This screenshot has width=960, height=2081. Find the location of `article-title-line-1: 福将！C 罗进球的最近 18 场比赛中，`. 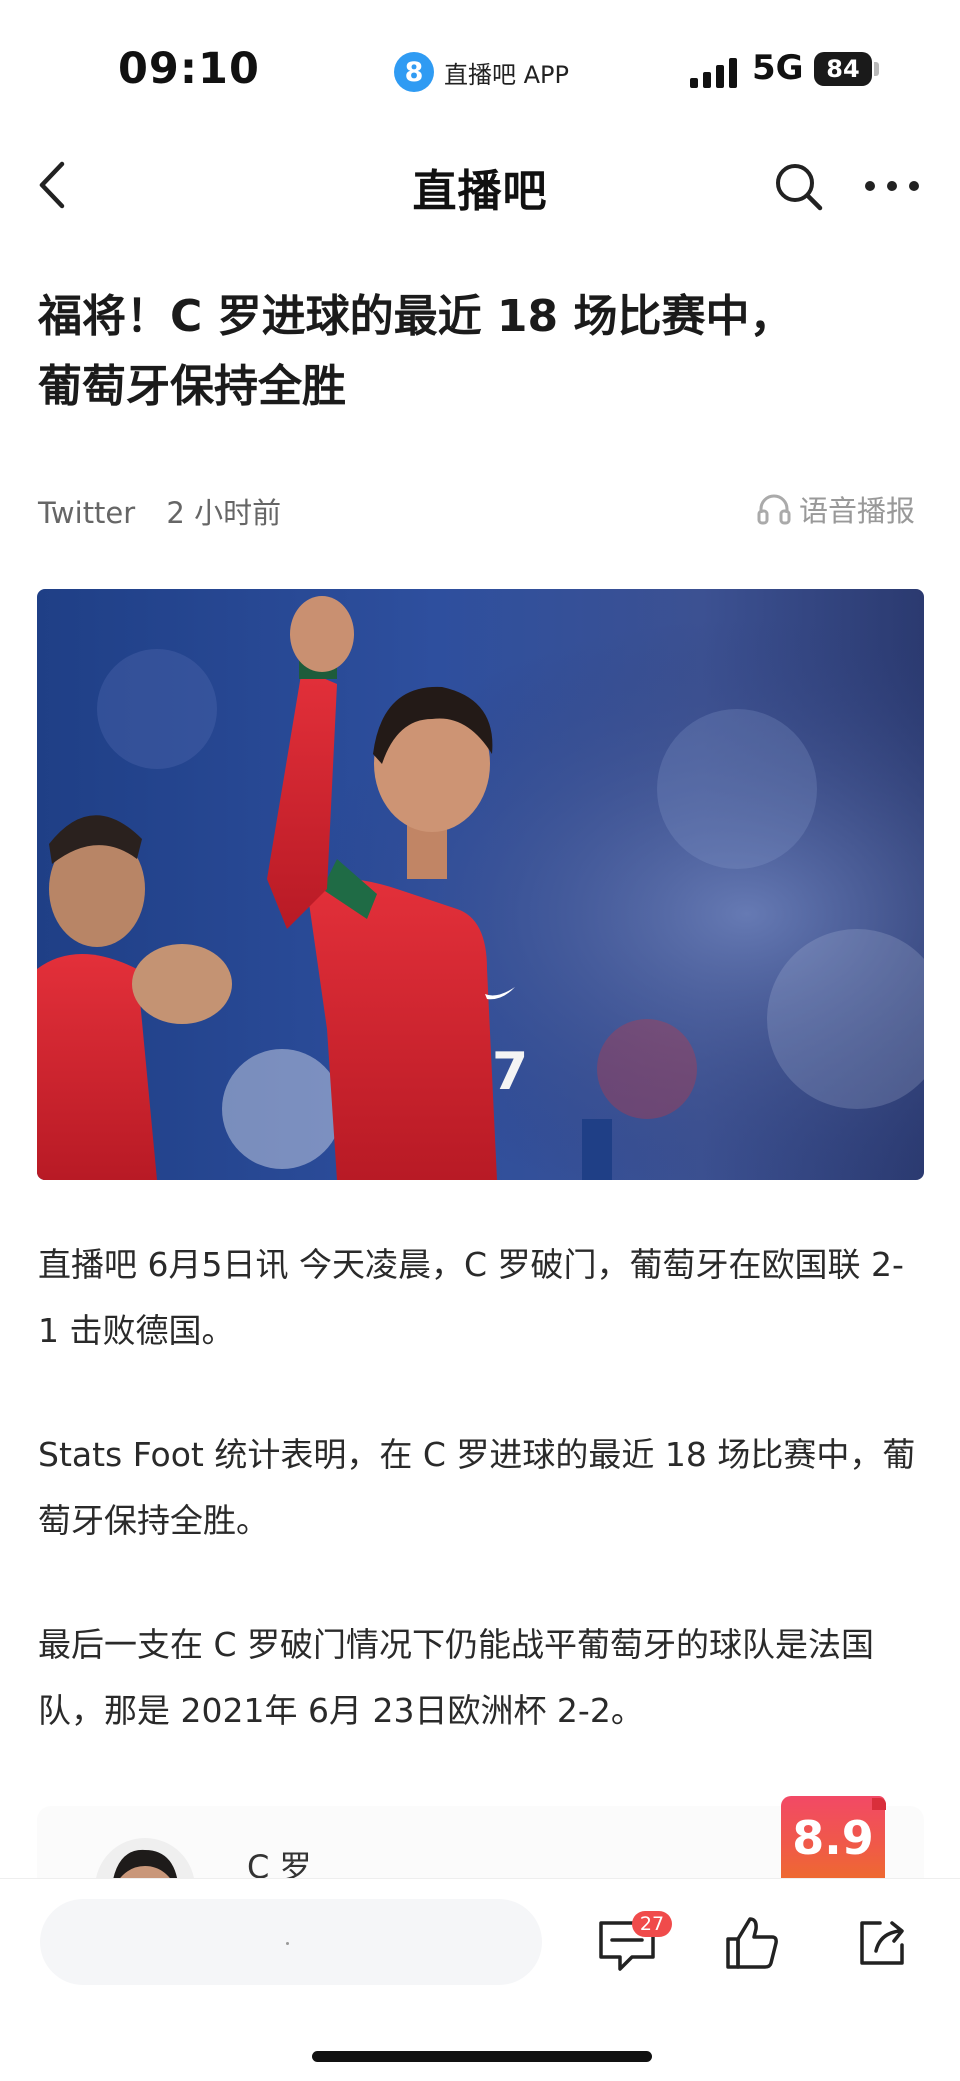

article-title-line-1: 福将！C 罗进球的最近 18 场比赛中， is located at coordinates (416, 316).